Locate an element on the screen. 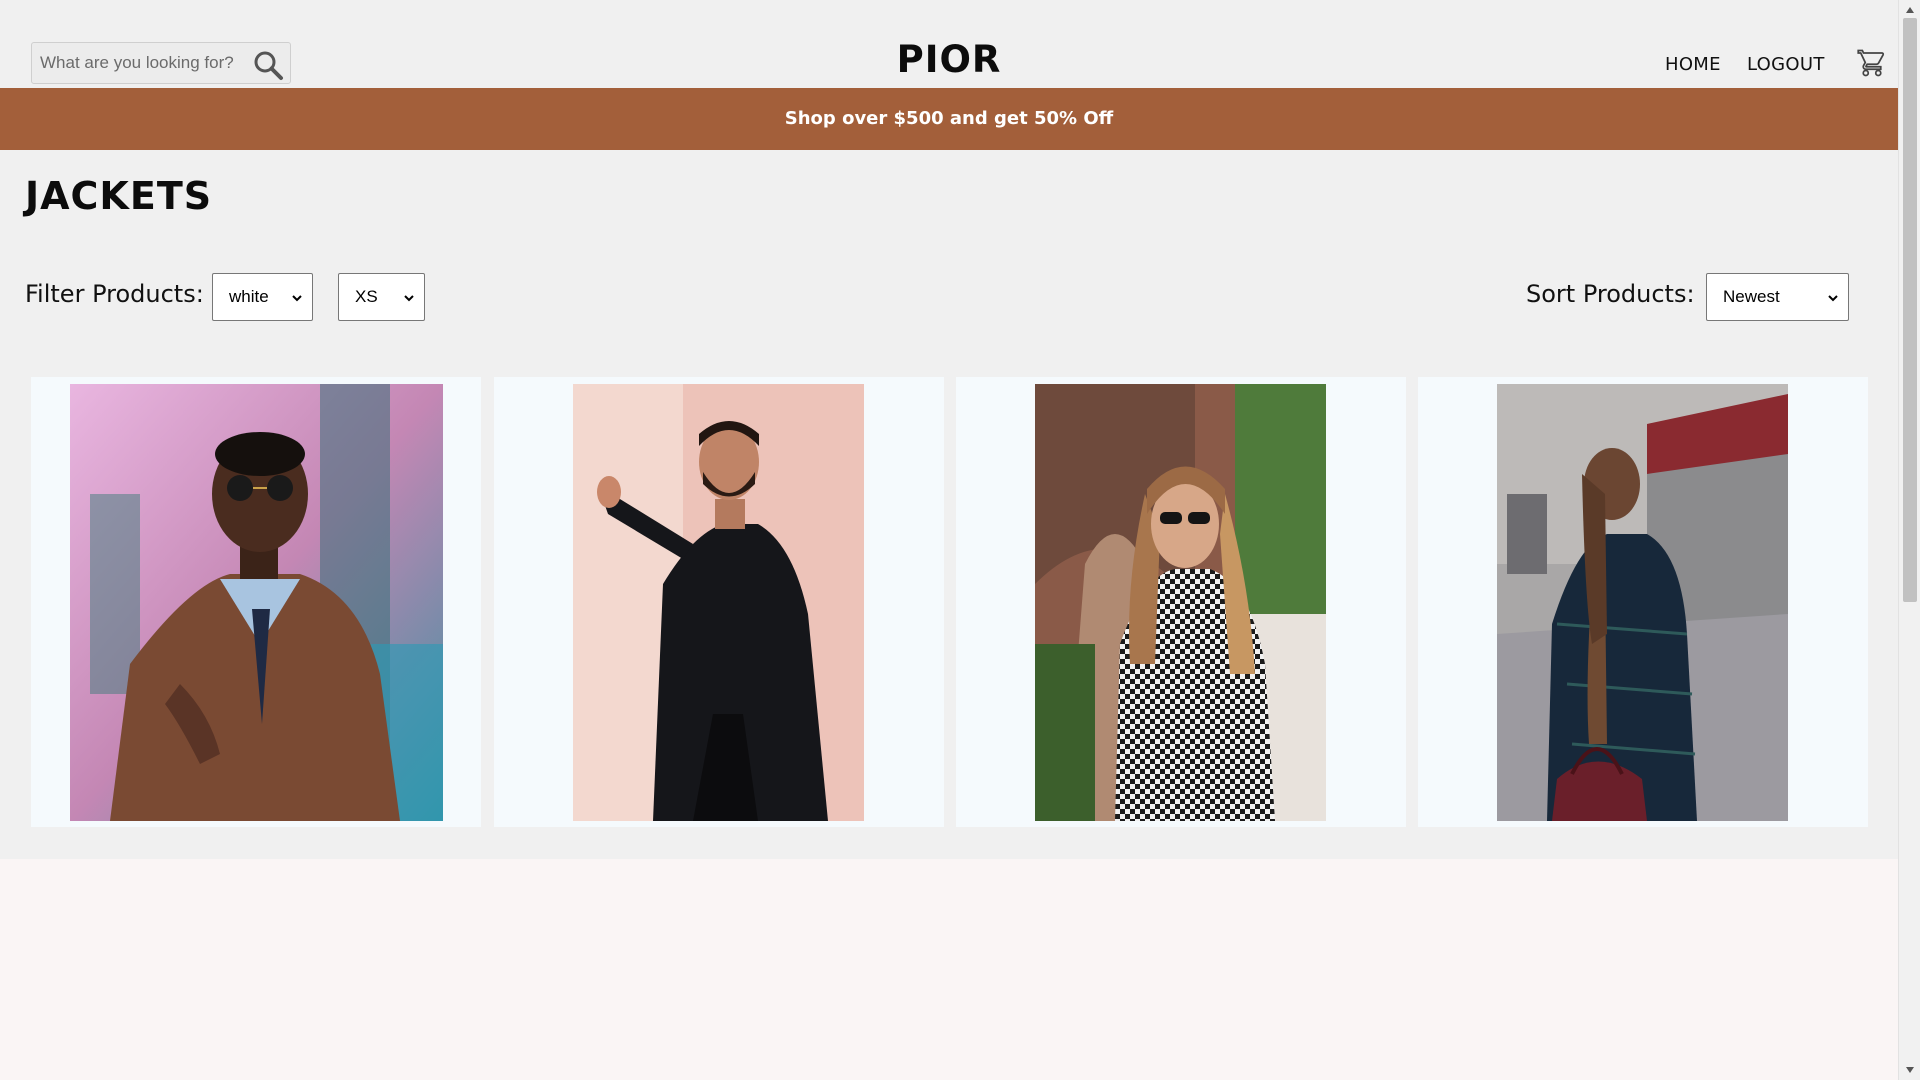 This screenshot has height=1080, width=1920. color-filter-select: white is located at coordinates (262, 297).